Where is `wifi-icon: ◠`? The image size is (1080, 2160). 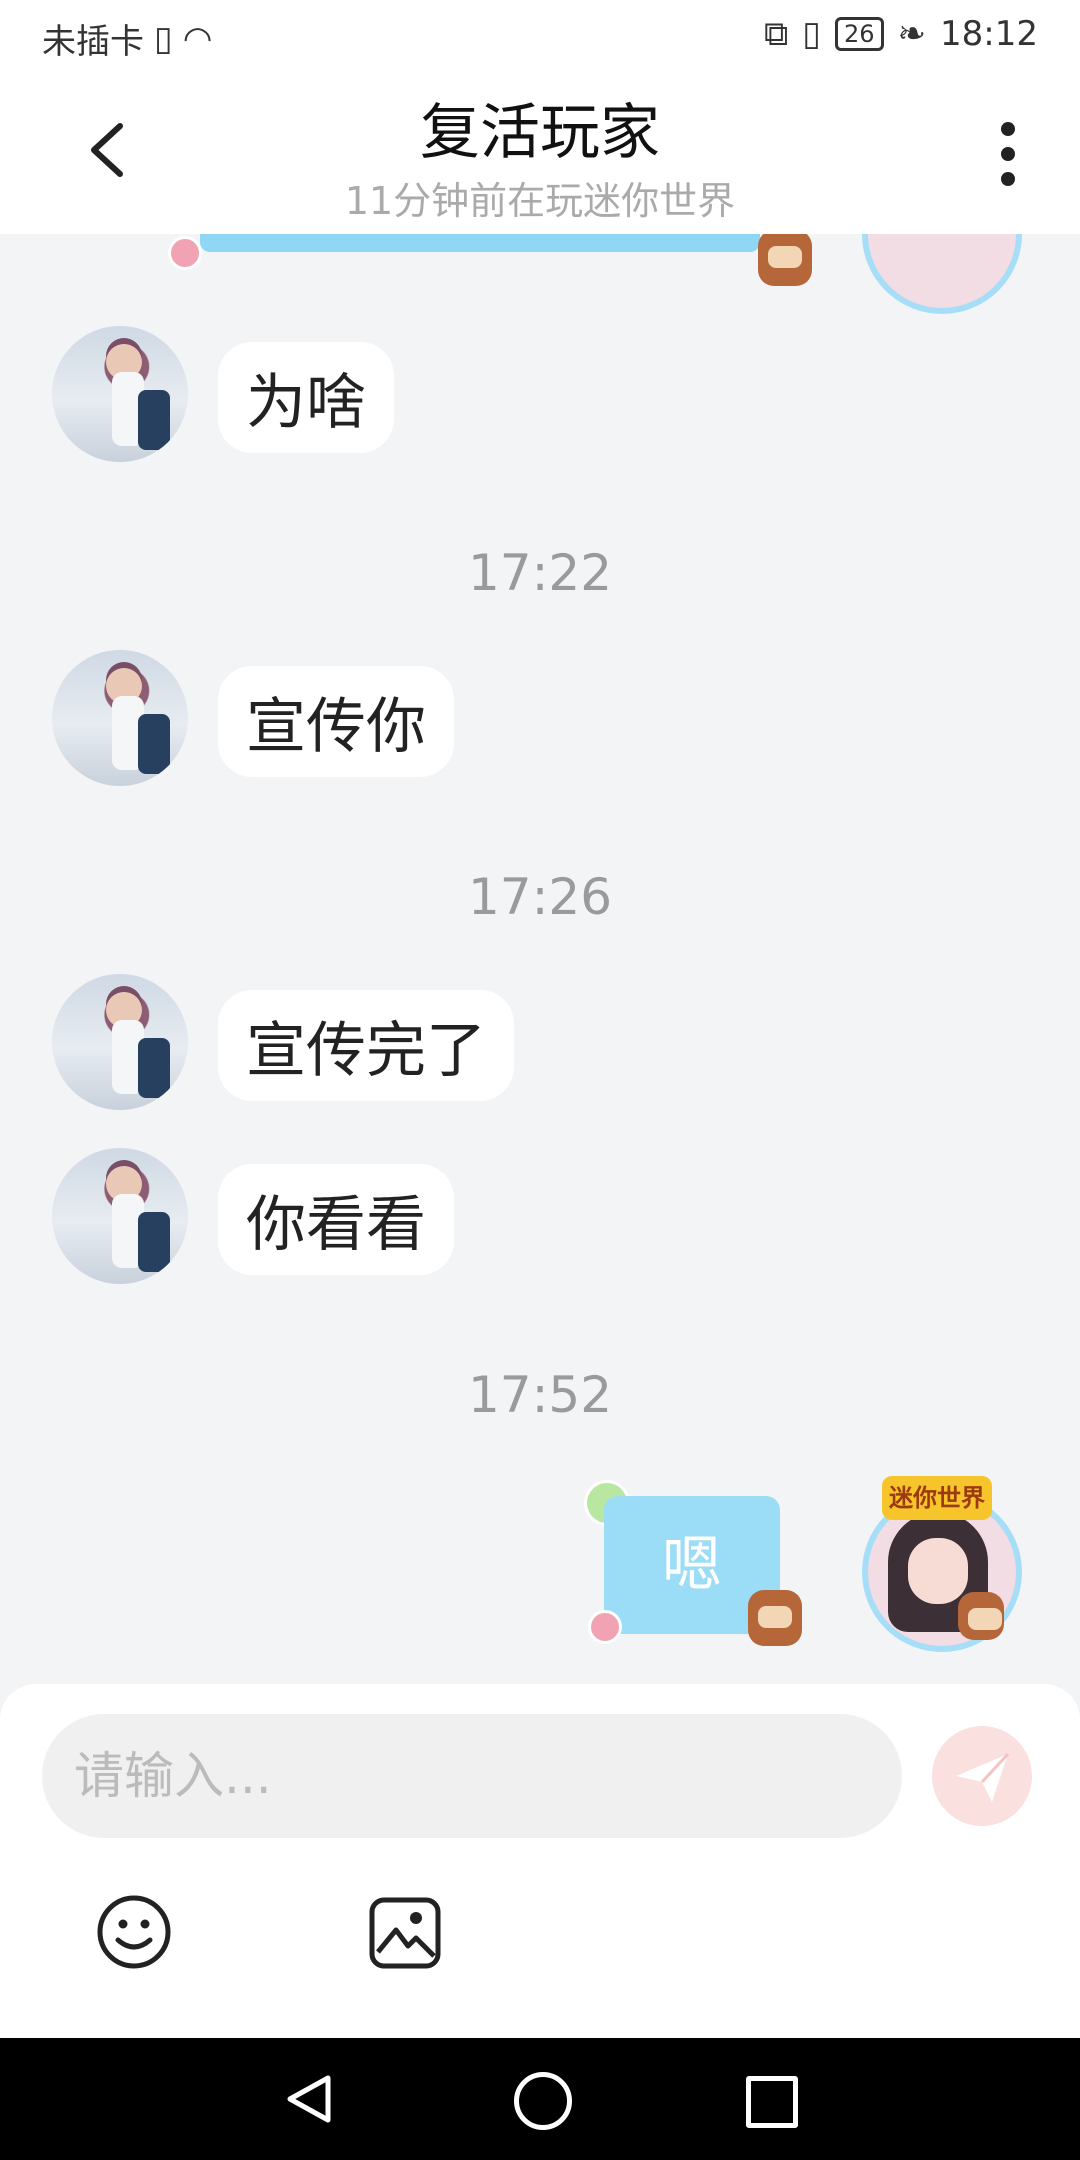
wifi-icon: ◠ is located at coordinates (197, 38).